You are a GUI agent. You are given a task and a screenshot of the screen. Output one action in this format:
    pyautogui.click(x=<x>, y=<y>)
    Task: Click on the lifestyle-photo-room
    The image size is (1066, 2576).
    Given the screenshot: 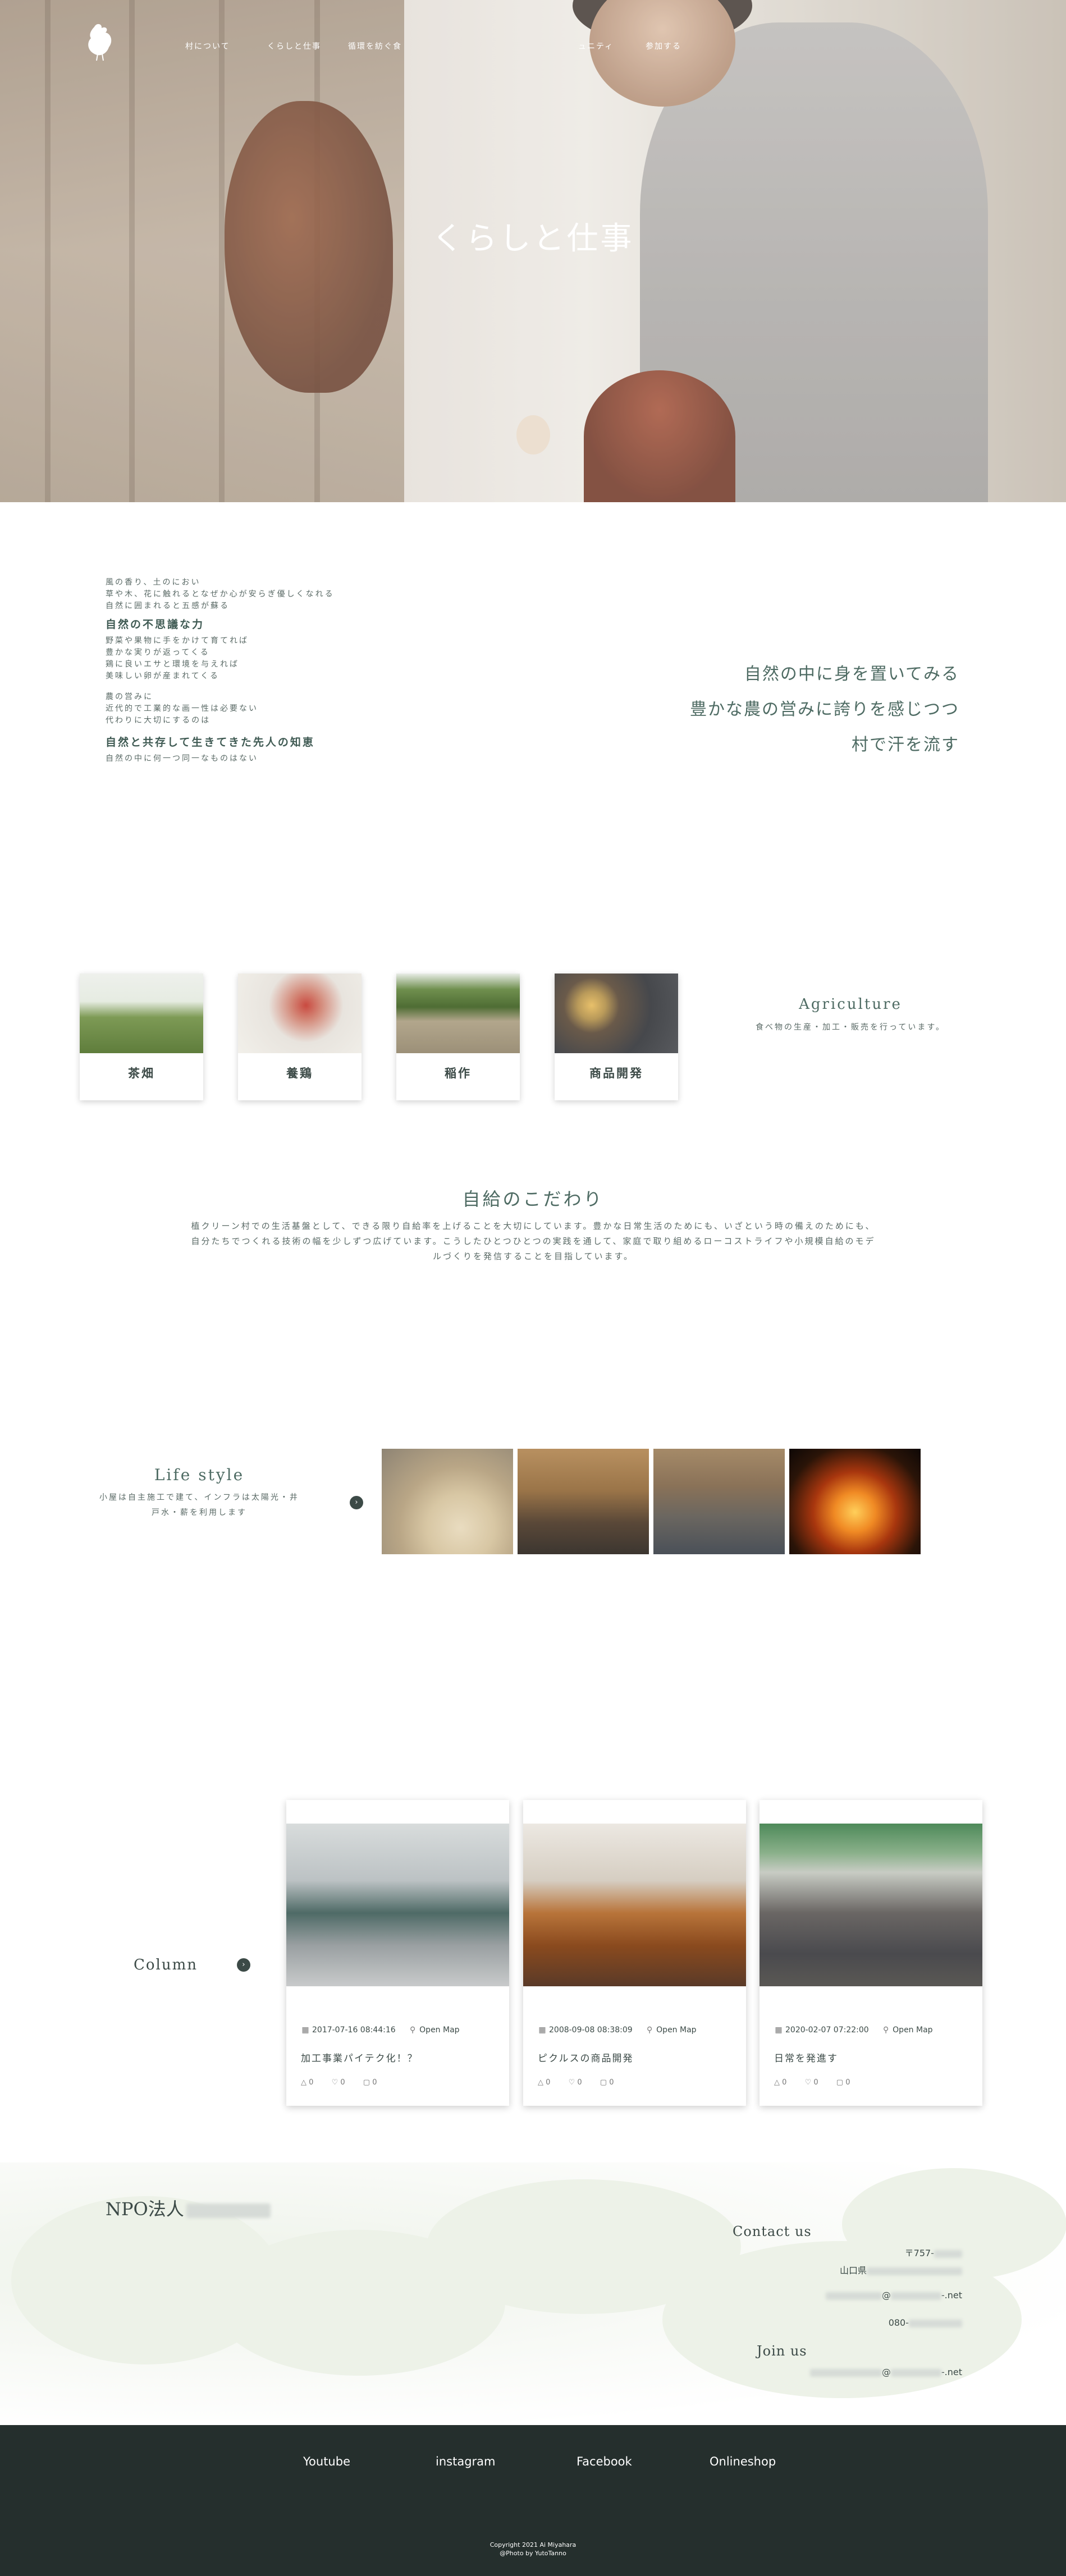 What is the action you would take?
    pyautogui.click(x=583, y=1501)
    